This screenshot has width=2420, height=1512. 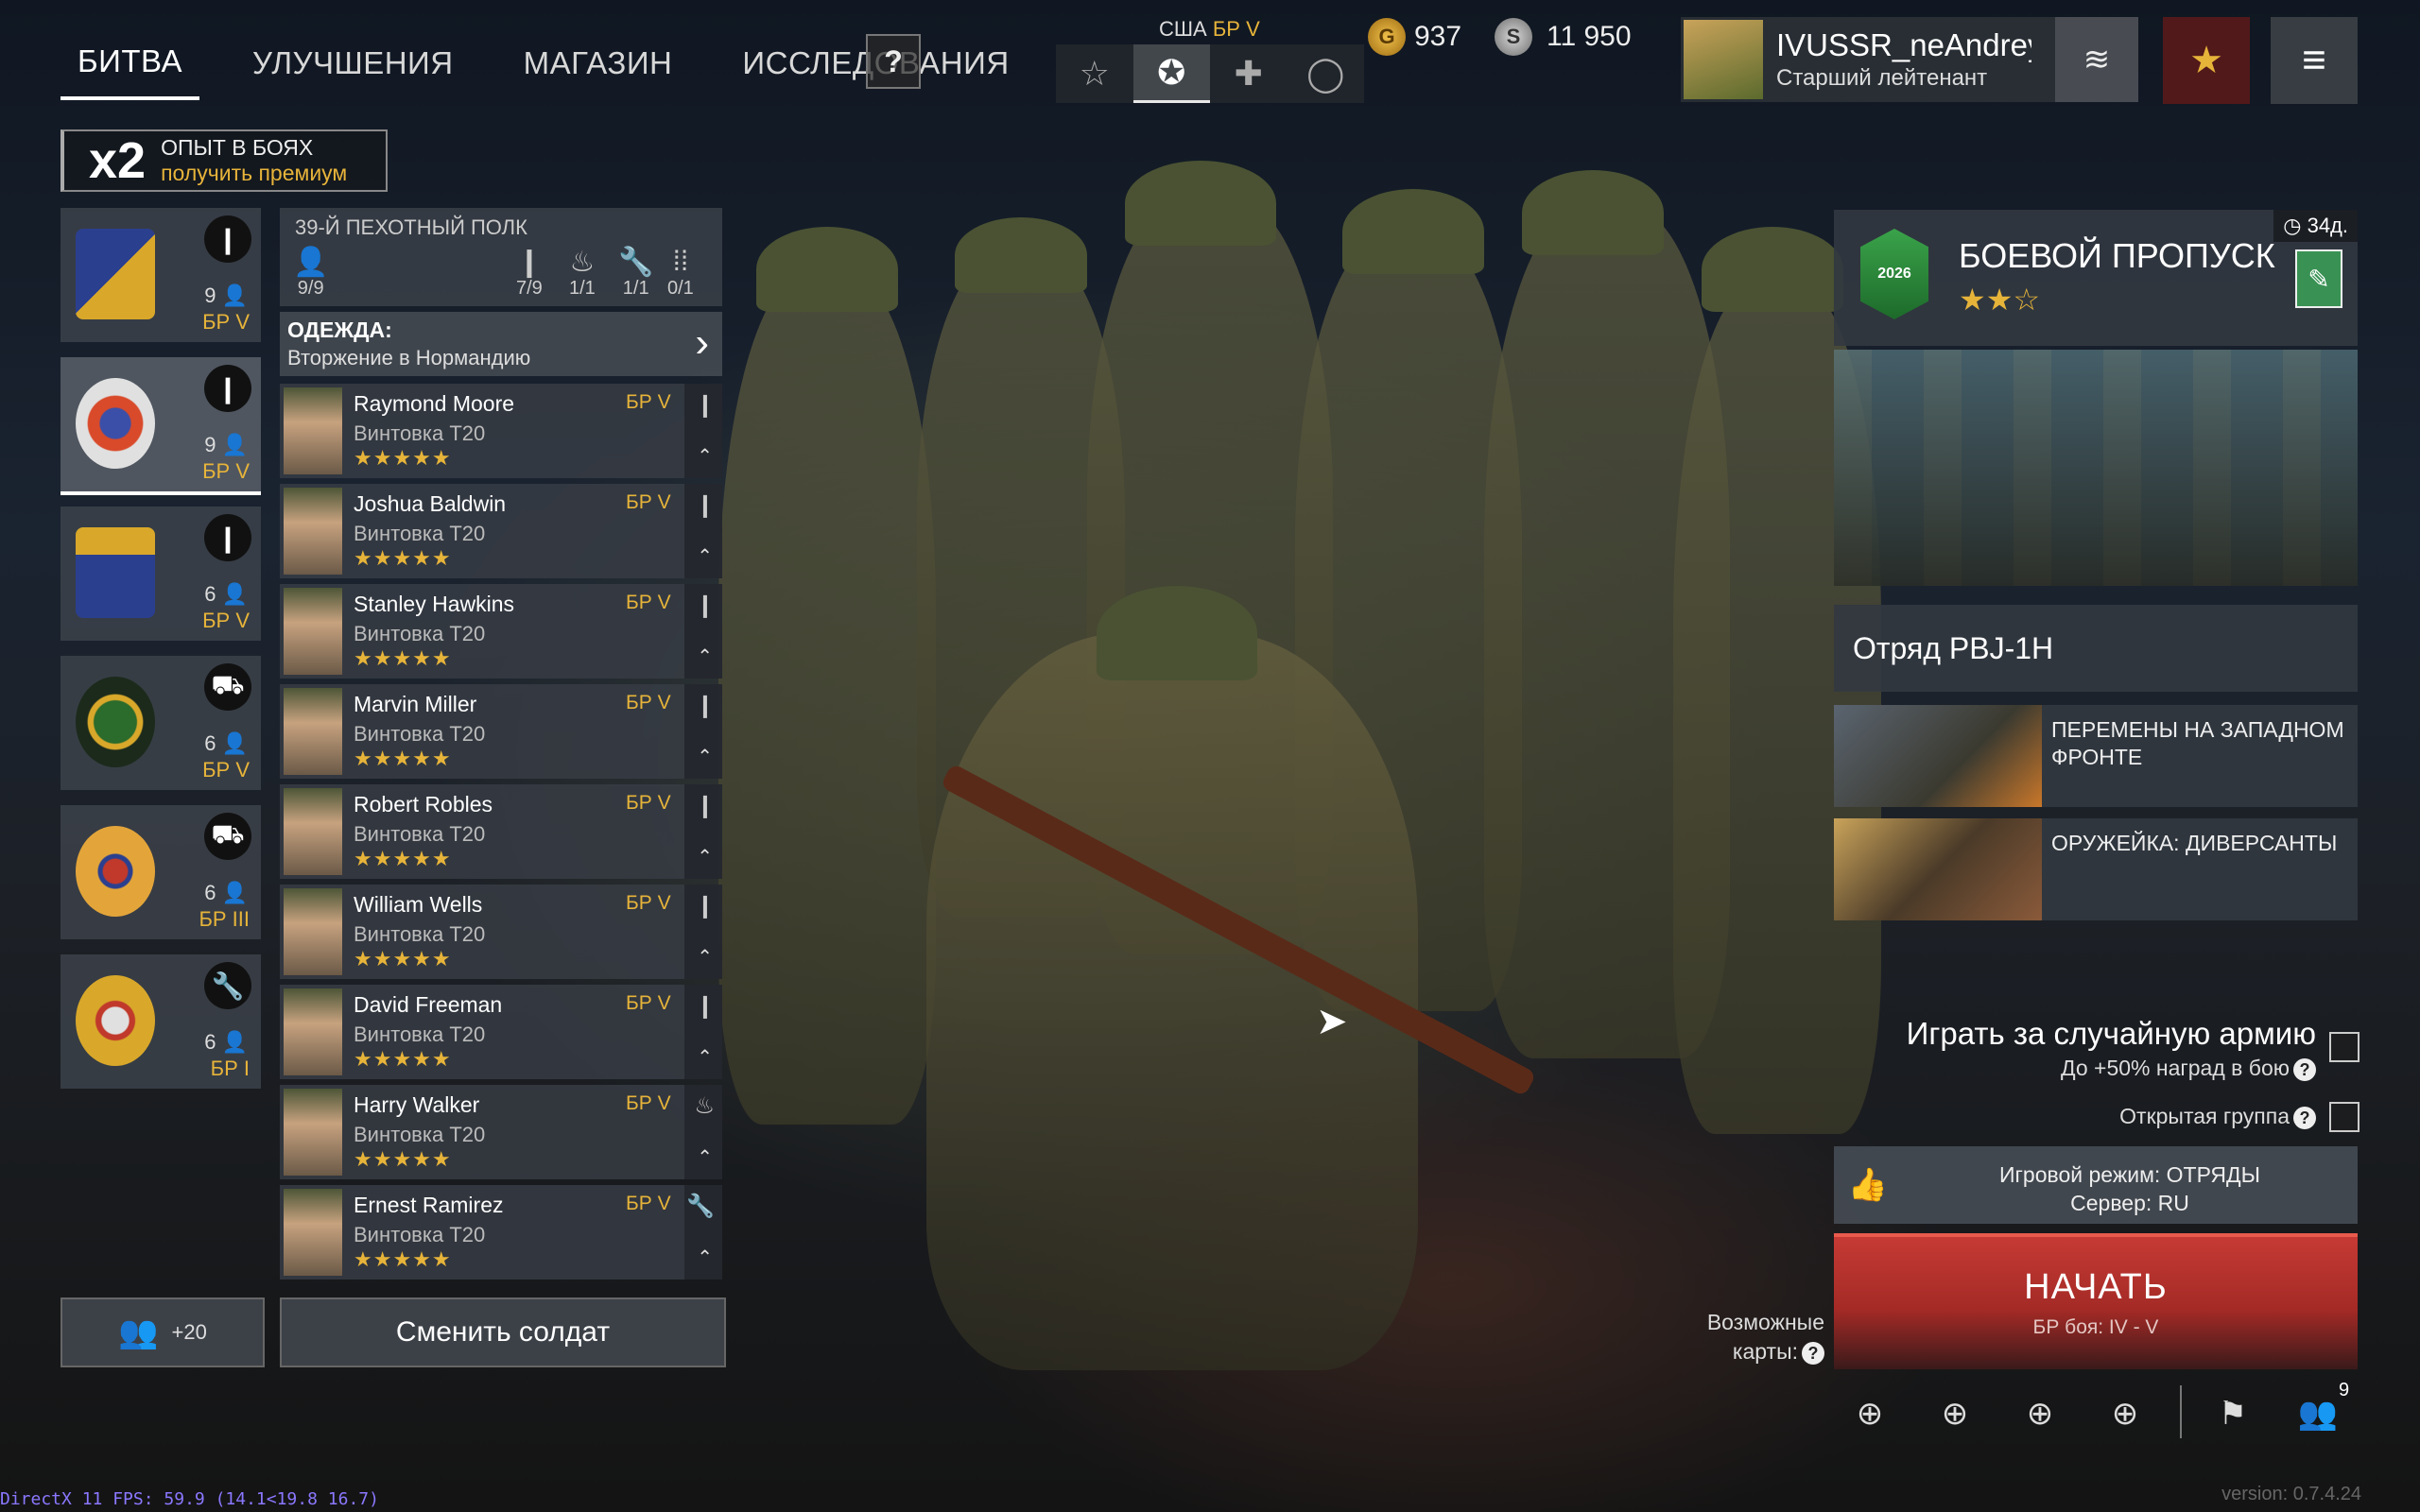 What do you see at coordinates (2096, 648) in the screenshot?
I see `battle-pass-squad: Отряд PBJ-1H` at bounding box center [2096, 648].